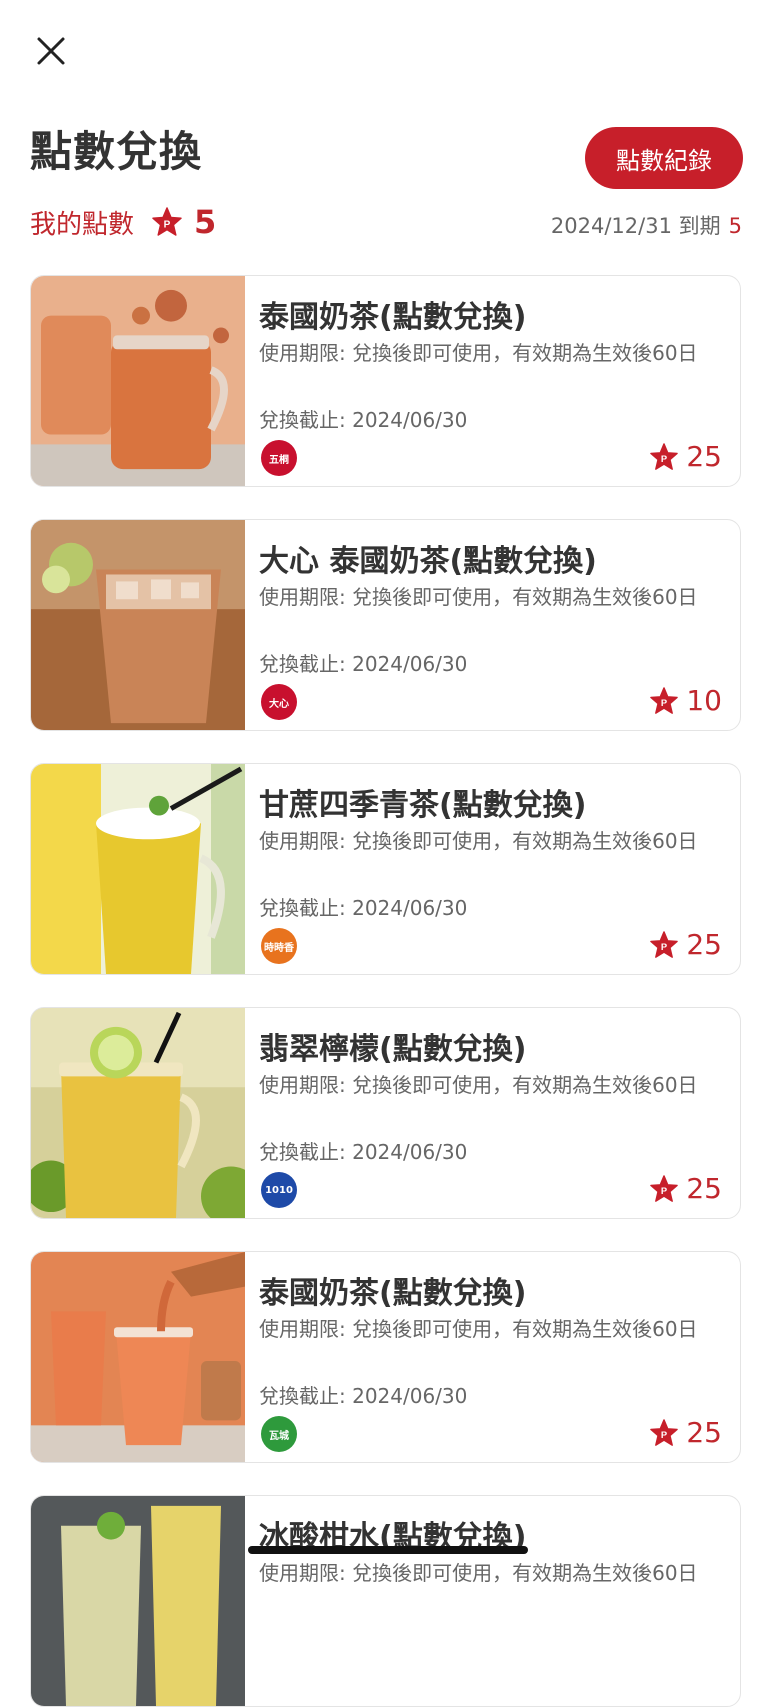 The width and height of the screenshot is (780, 1707). I want to click on home-indicator, so click(388, 1550).